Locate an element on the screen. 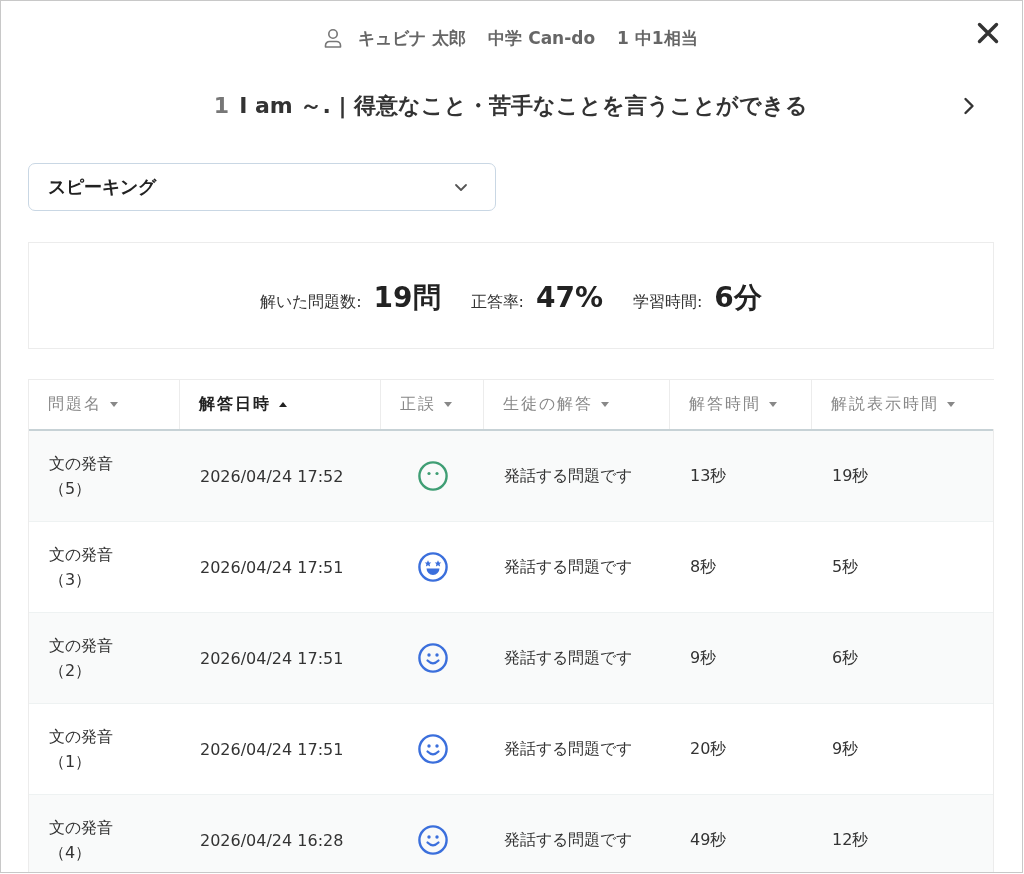  table-cell: 49秒 is located at coordinates (708, 840).